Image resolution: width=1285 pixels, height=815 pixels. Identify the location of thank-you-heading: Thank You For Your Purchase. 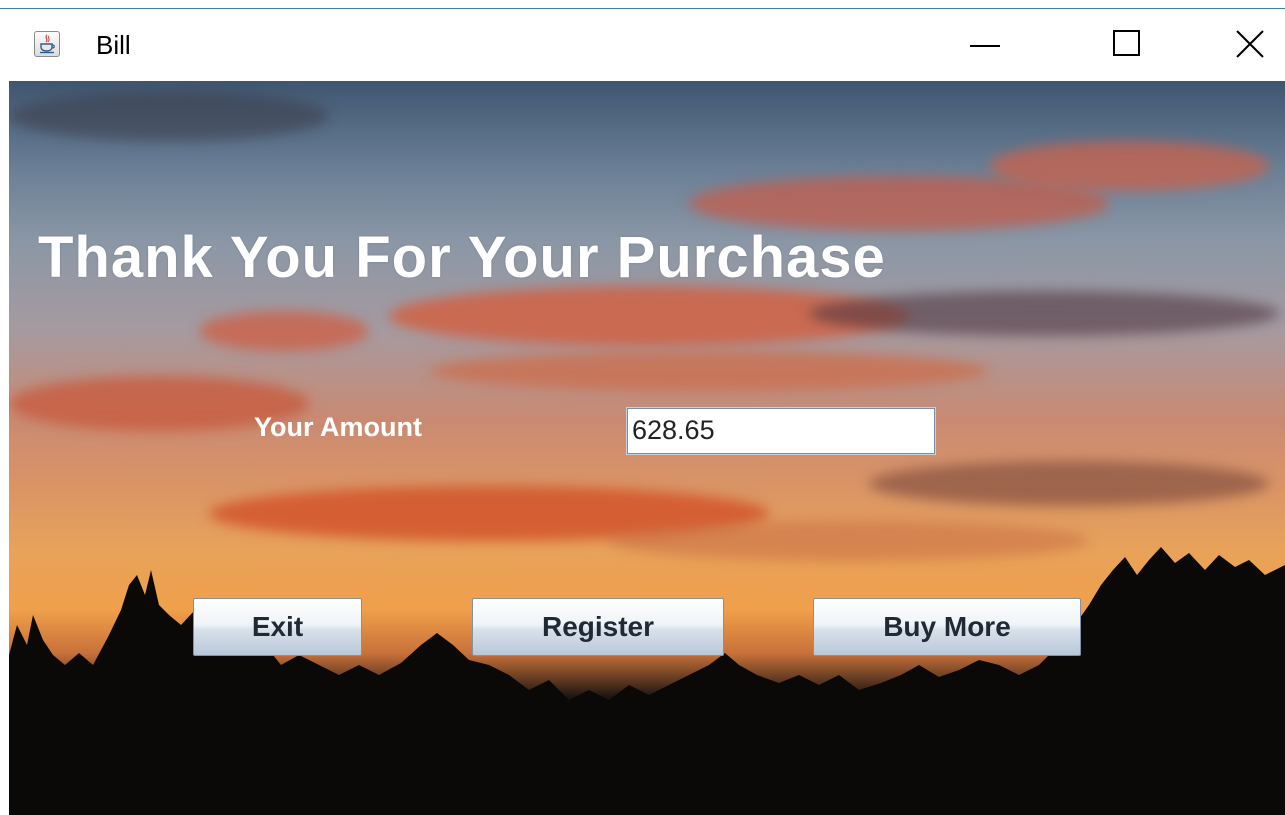
(462, 257).